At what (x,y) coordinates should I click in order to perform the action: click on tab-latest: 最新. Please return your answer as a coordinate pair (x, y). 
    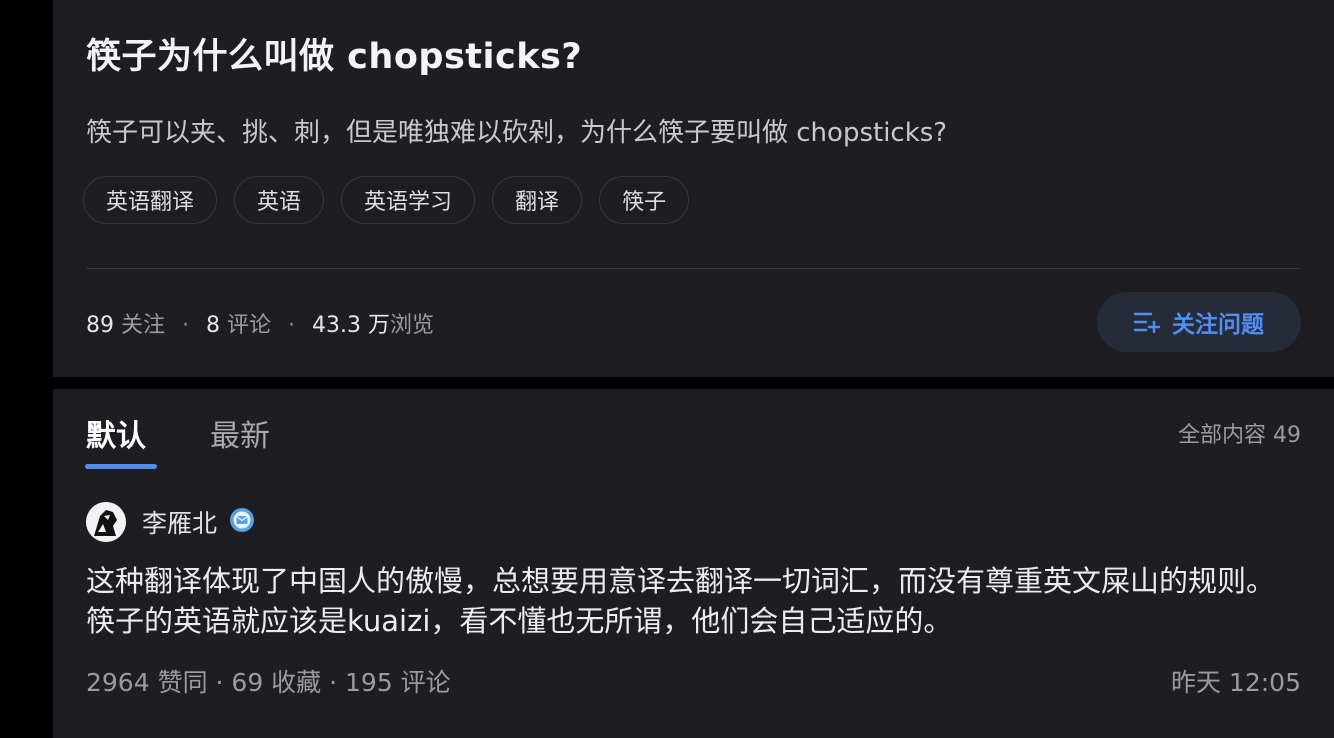
    Looking at the image, I should click on (240, 433).